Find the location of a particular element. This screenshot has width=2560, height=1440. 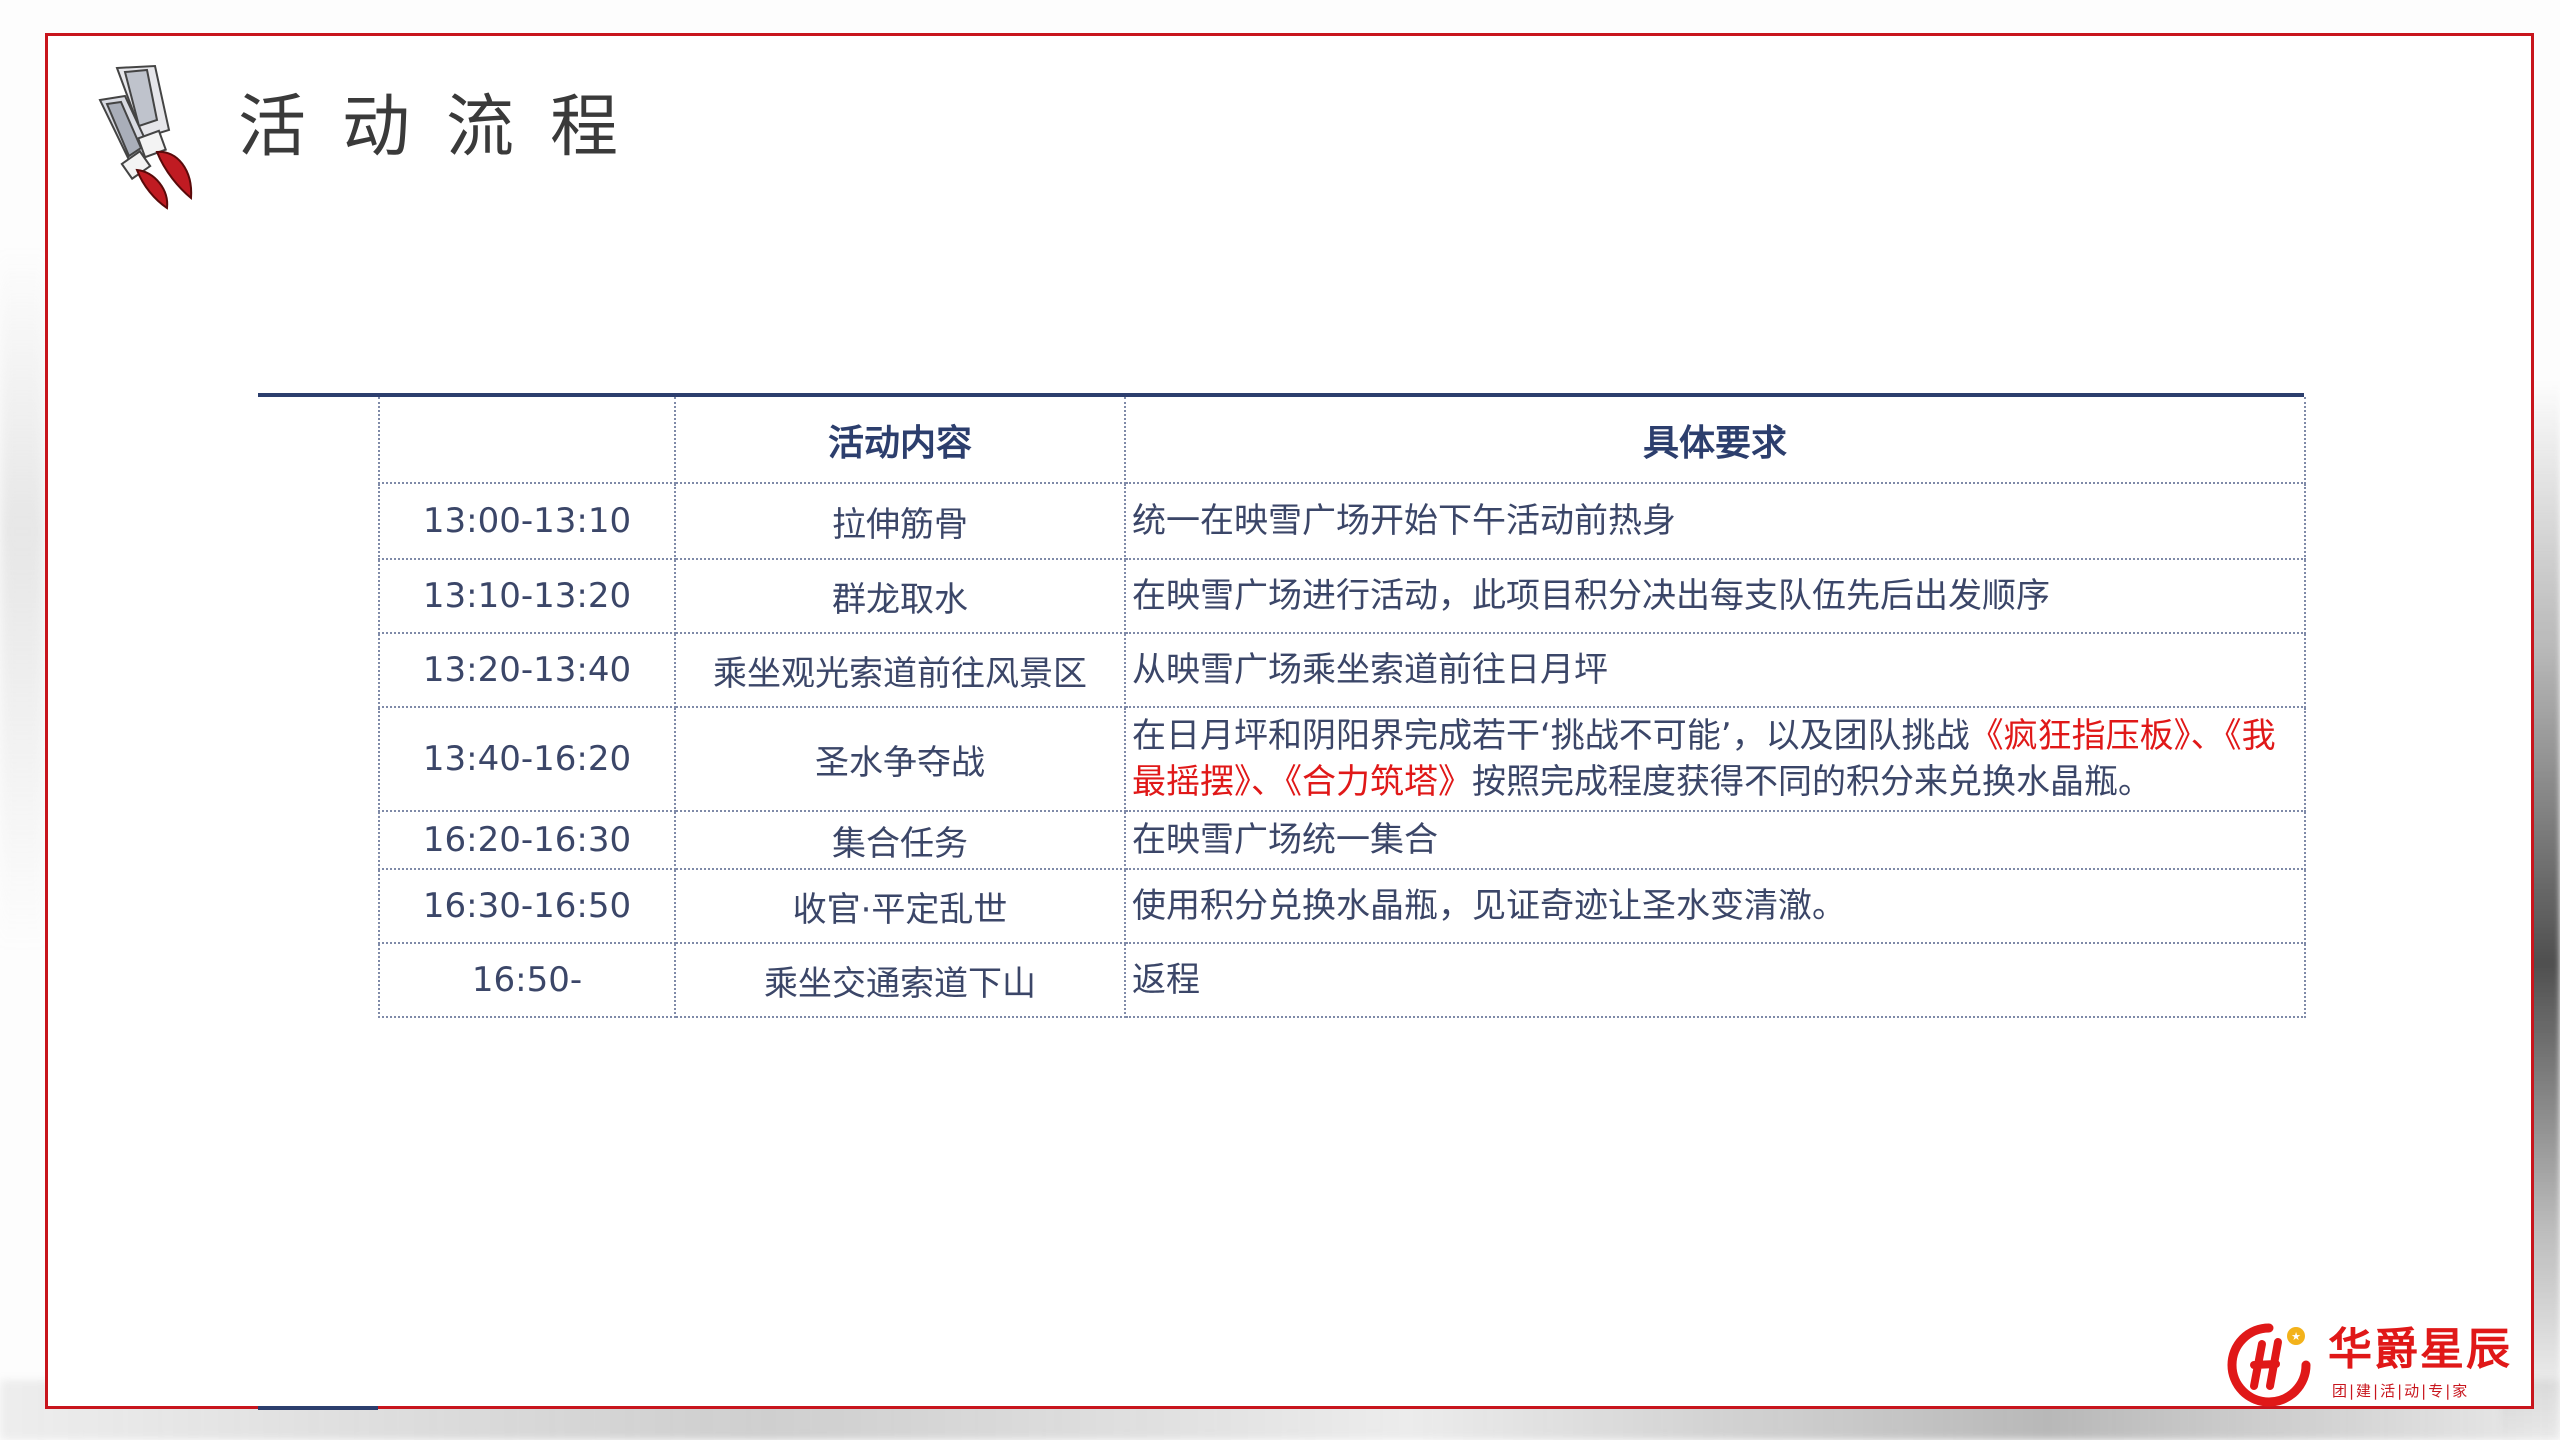

requirement-text: 统一在映雪广场开始下午活动前热身 is located at coordinates (1404, 521).